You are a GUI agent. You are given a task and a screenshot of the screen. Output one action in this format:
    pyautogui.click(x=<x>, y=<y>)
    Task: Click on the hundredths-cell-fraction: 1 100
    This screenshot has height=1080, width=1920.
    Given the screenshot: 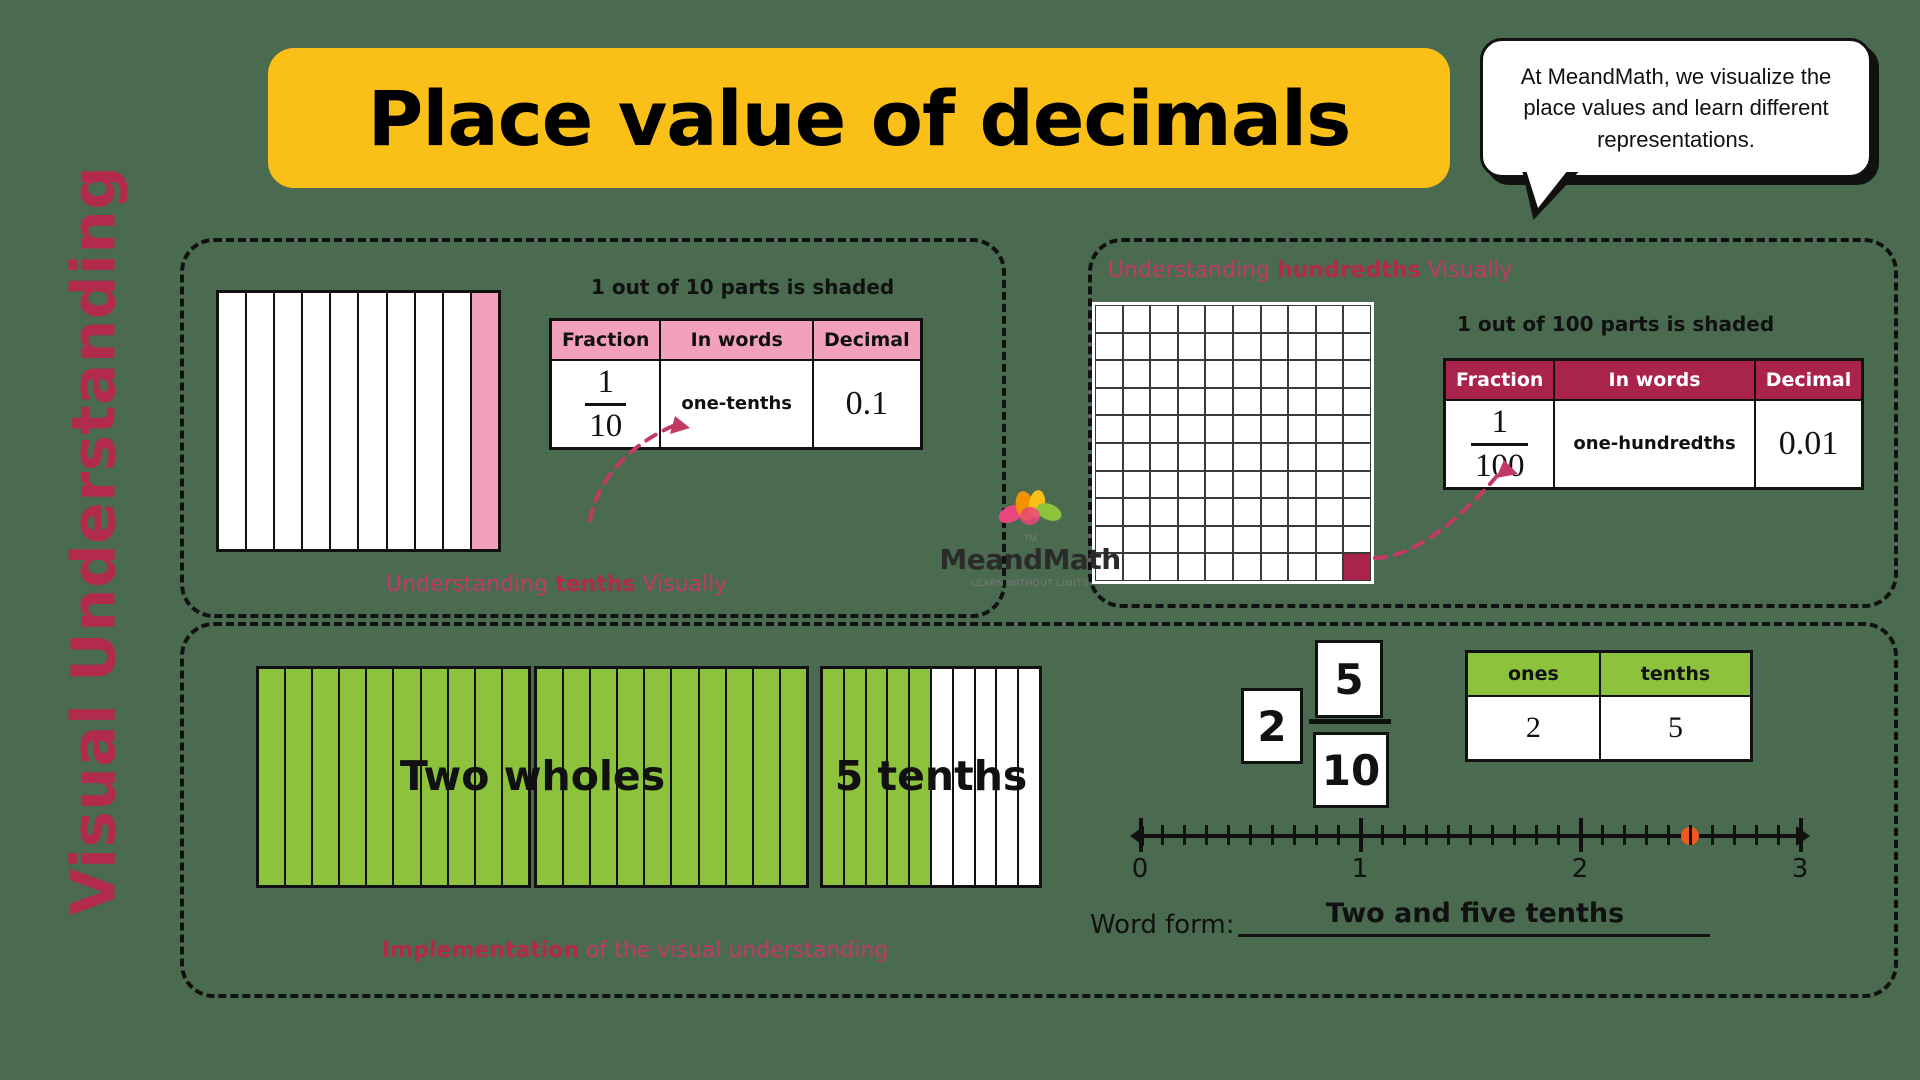 What is the action you would take?
    pyautogui.click(x=1499, y=444)
    